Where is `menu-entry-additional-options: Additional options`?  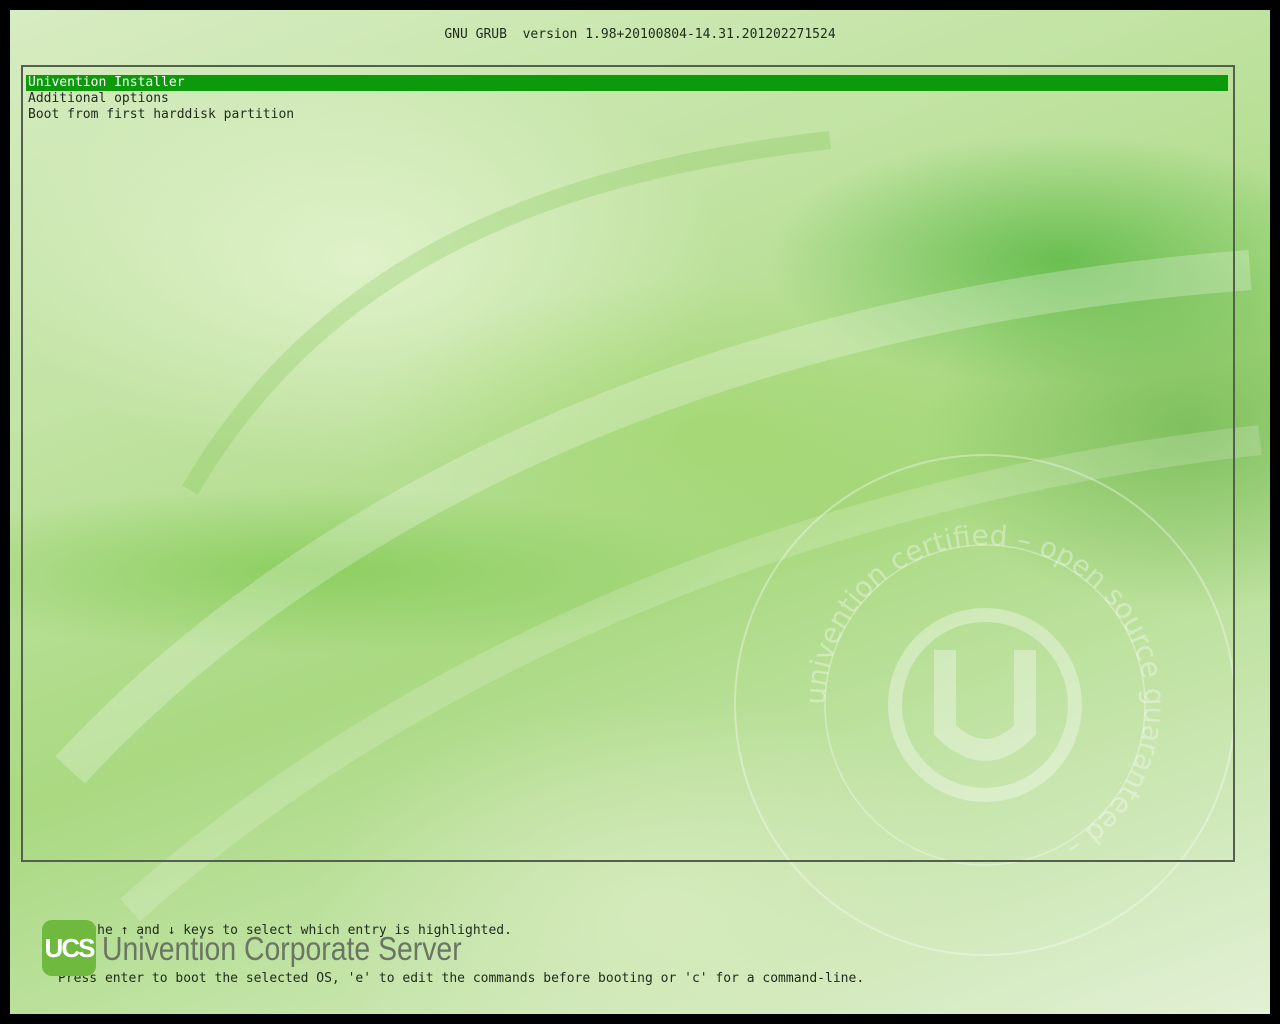
menu-entry-additional-options: Additional options is located at coordinates (627, 99).